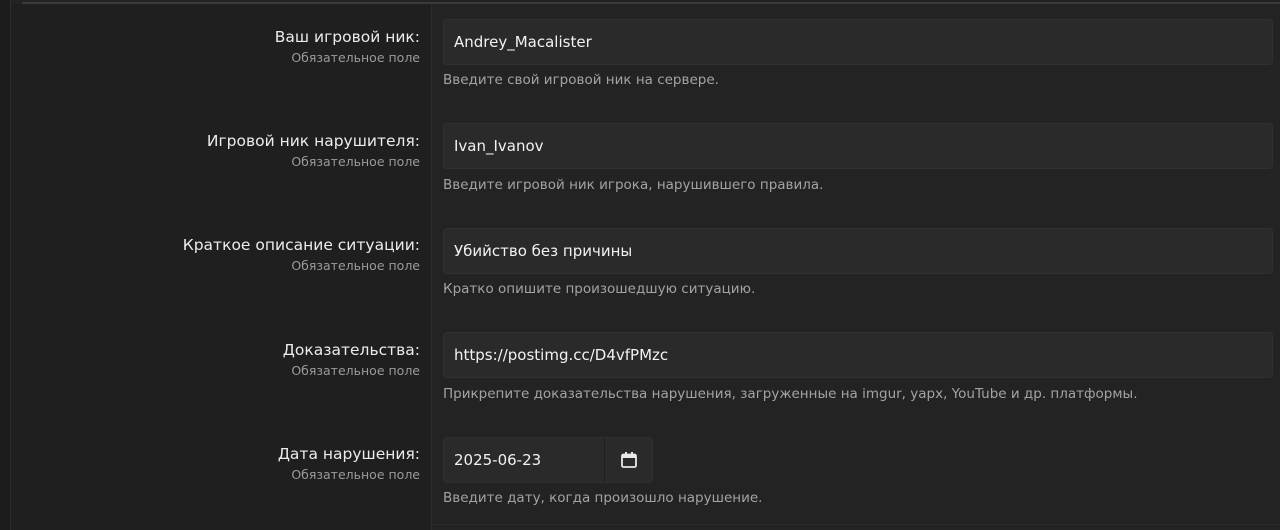 This screenshot has width=1280, height=530. What do you see at coordinates (858, 42) in the screenshot?
I see `player-nick-input: Andrey_Macalister` at bounding box center [858, 42].